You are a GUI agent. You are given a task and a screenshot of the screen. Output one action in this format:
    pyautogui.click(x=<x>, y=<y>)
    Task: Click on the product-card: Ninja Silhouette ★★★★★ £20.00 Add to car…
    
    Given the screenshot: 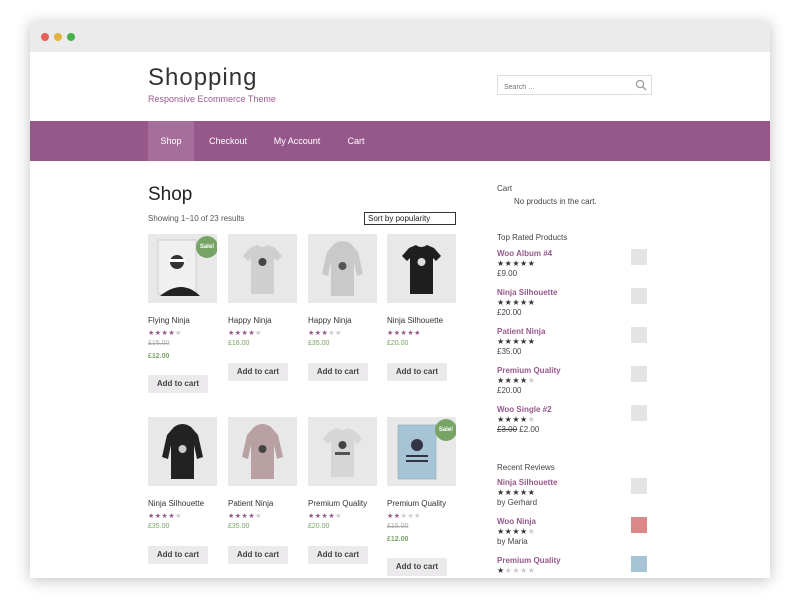 What is the action you would take?
    pyautogui.click(x=422, y=307)
    